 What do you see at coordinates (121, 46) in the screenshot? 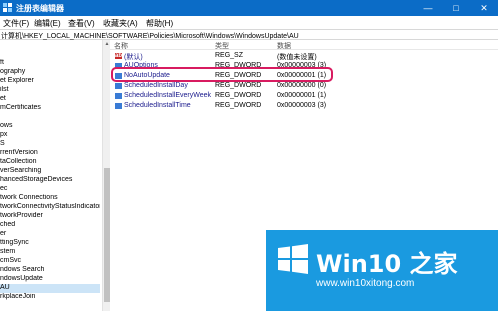
I see `column-name: 名称` at bounding box center [121, 46].